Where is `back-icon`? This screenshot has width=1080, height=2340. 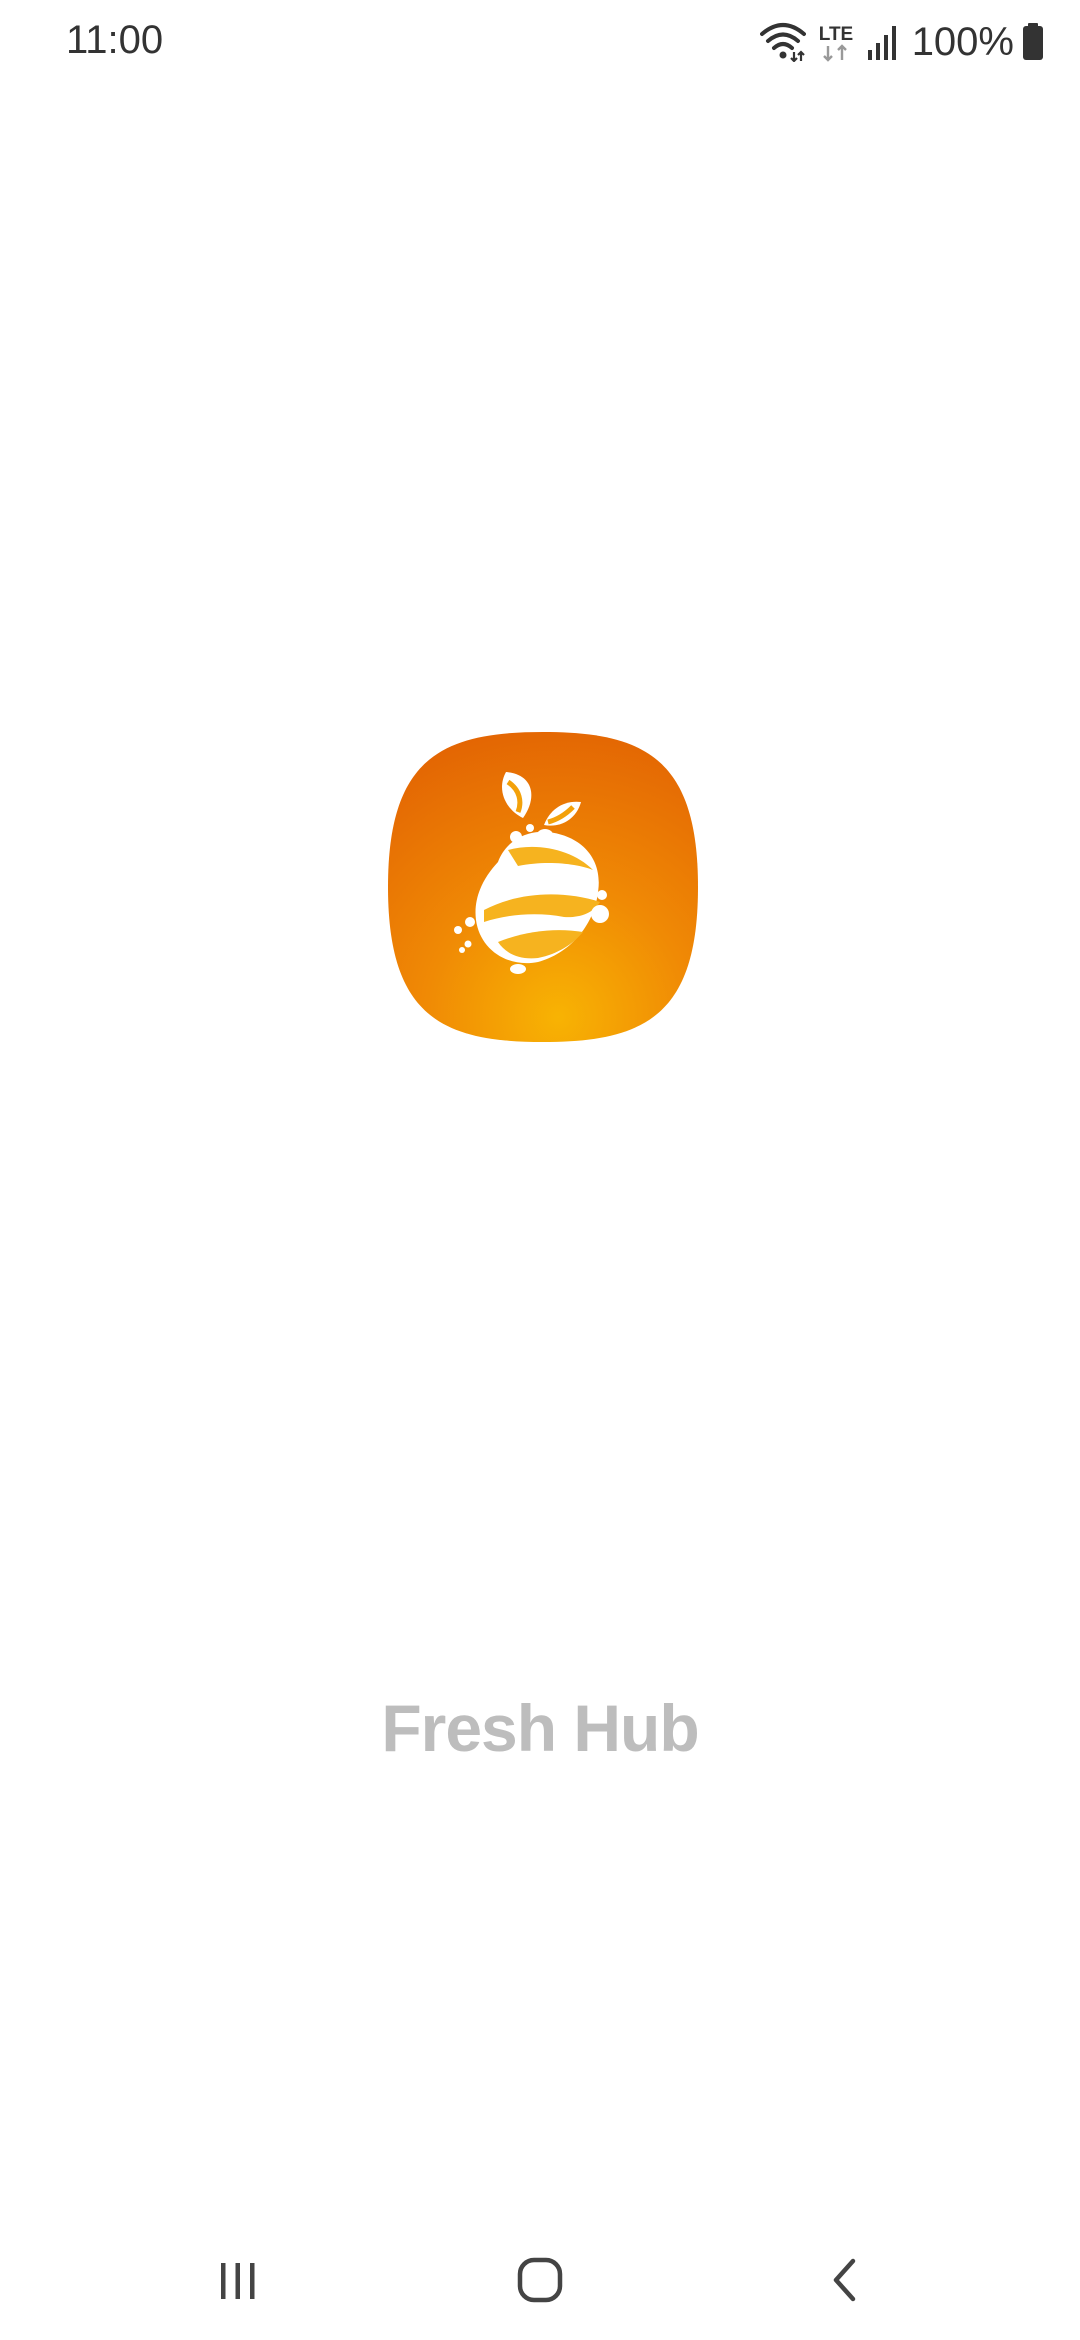
back-icon is located at coordinates (846, 2282).